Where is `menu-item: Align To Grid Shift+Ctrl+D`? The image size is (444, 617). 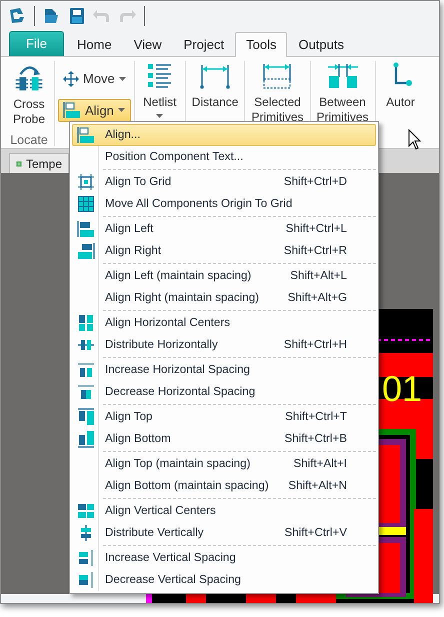 menu-item: Align To Grid Shift+Ctrl+D is located at coordinates (224, 182).